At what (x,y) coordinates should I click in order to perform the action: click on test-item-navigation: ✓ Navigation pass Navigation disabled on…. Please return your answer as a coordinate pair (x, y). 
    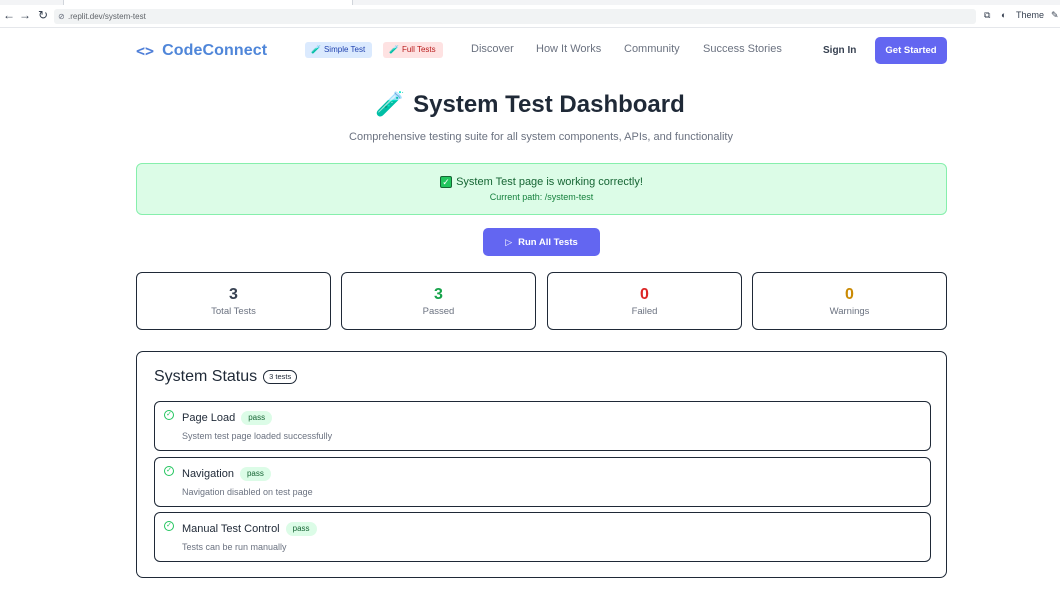
    Looking at the image, I should click on (542, 482).